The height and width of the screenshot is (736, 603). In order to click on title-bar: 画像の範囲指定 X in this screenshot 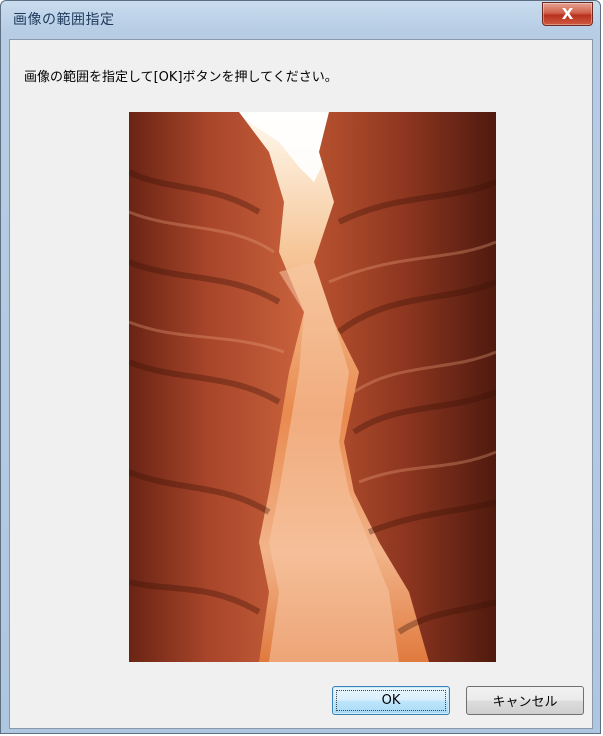, I will do `click(300, 20)`.